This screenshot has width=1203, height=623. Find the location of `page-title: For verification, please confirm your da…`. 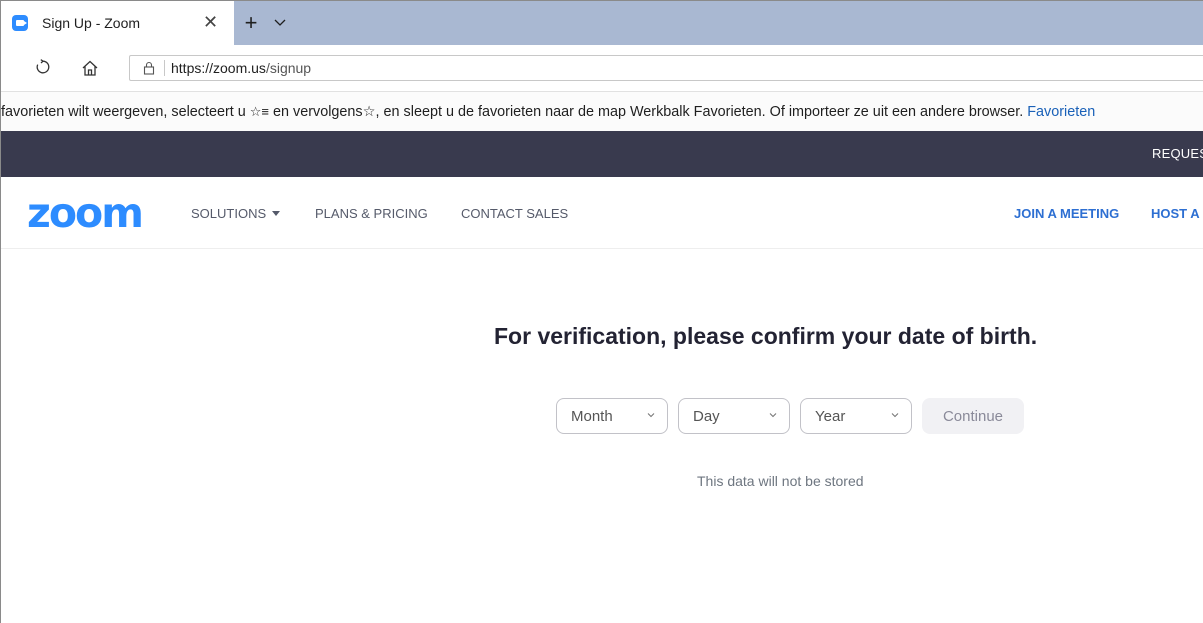

page-title: For verification, please confirm your da… is located at coordinates (766, 336).